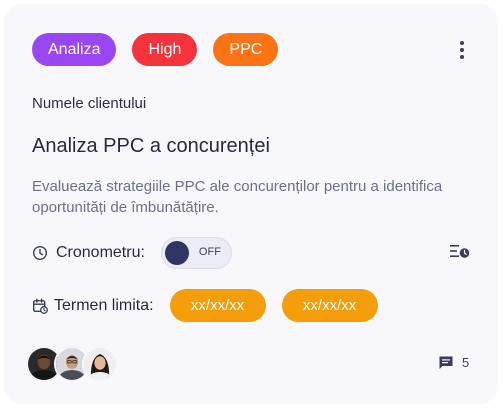 The height and width of the screenshot is (410, 503). What do you see at coordinates (100, 252) in the screenshot?
I see `timer-label: Cronometru:` at bounding box center [100, 252].